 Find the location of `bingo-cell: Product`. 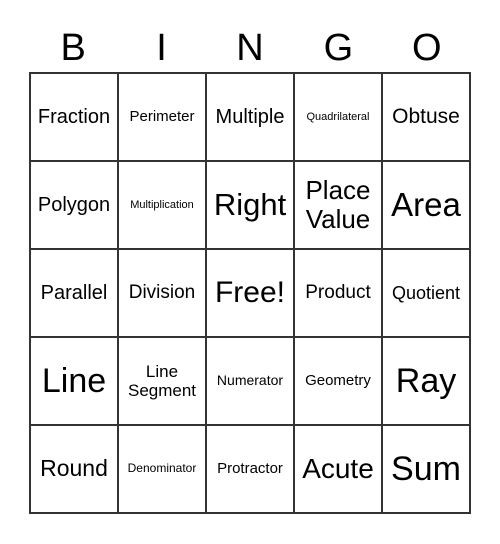

bingo-cell: Product is located at coordinates (338, 293).